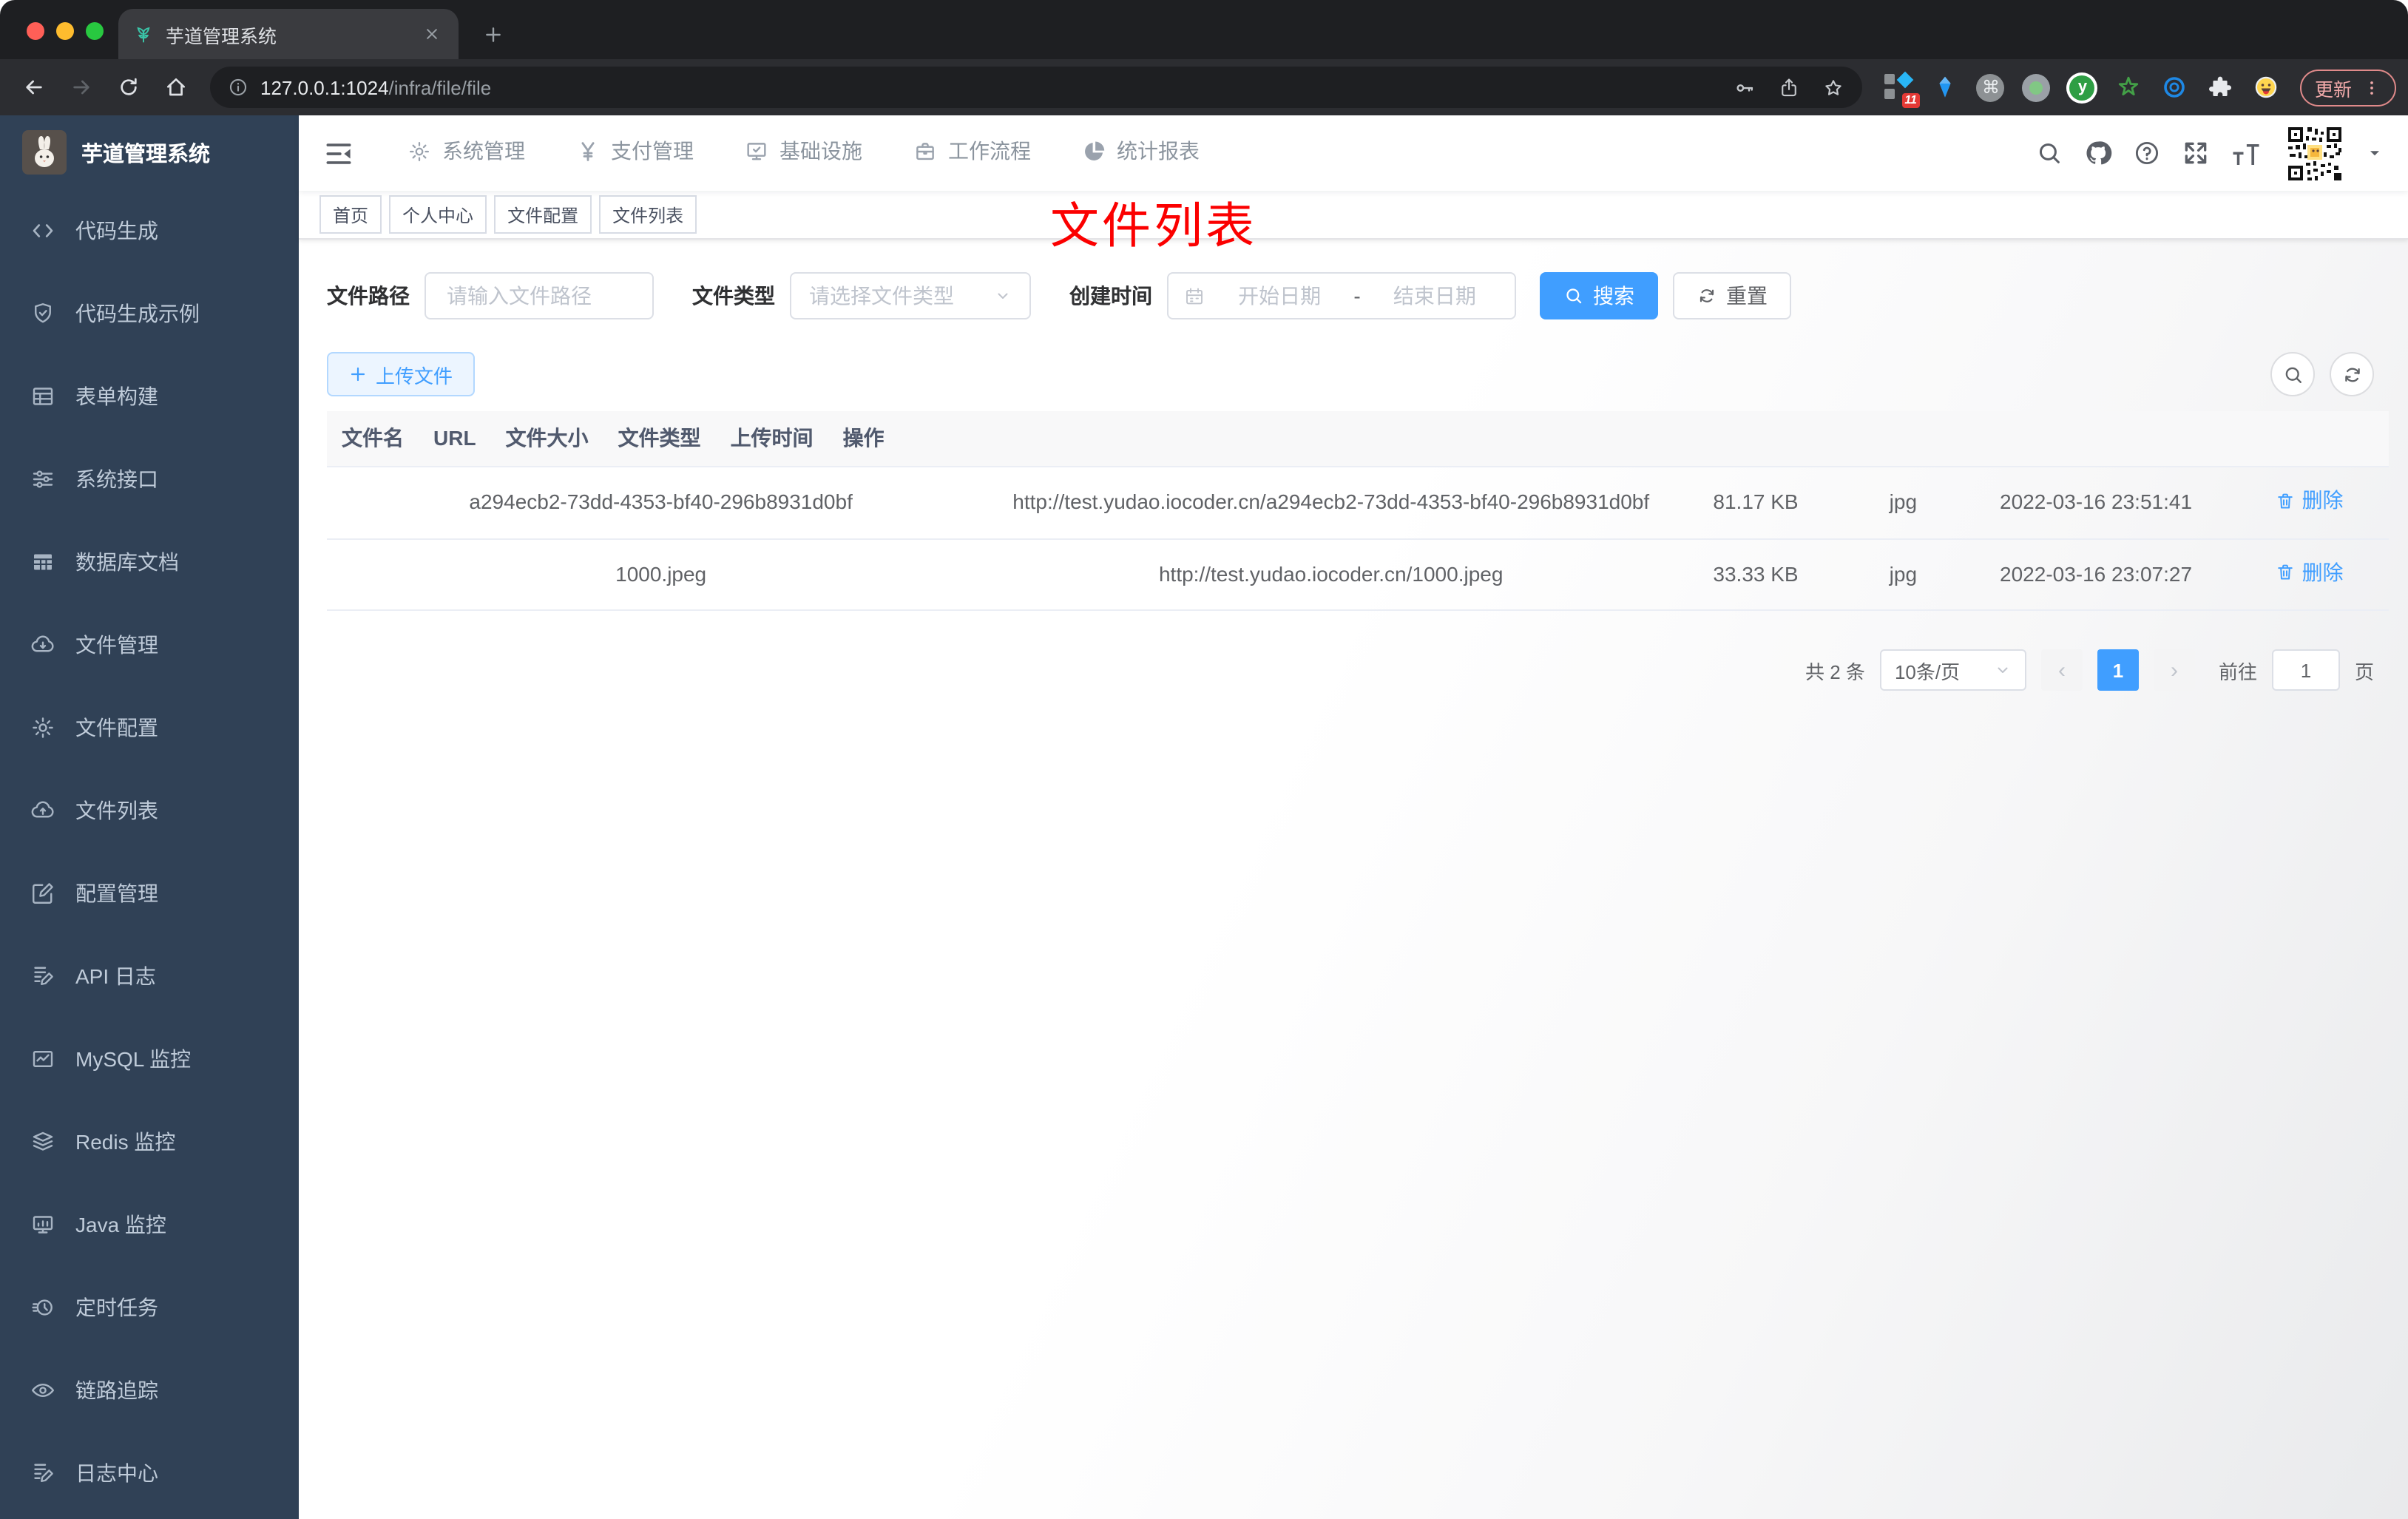  Describe the element at coordinates (539, 296) in the screenshot. I see `file-path-input` at that location.